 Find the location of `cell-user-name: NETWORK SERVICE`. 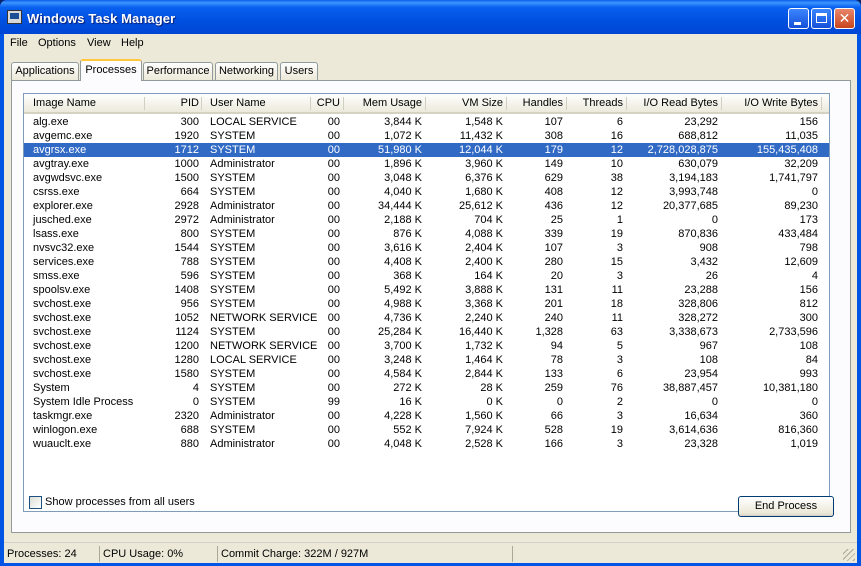

cell-user-name: NETWORK SERVICE is located at coordinates (264, 346).